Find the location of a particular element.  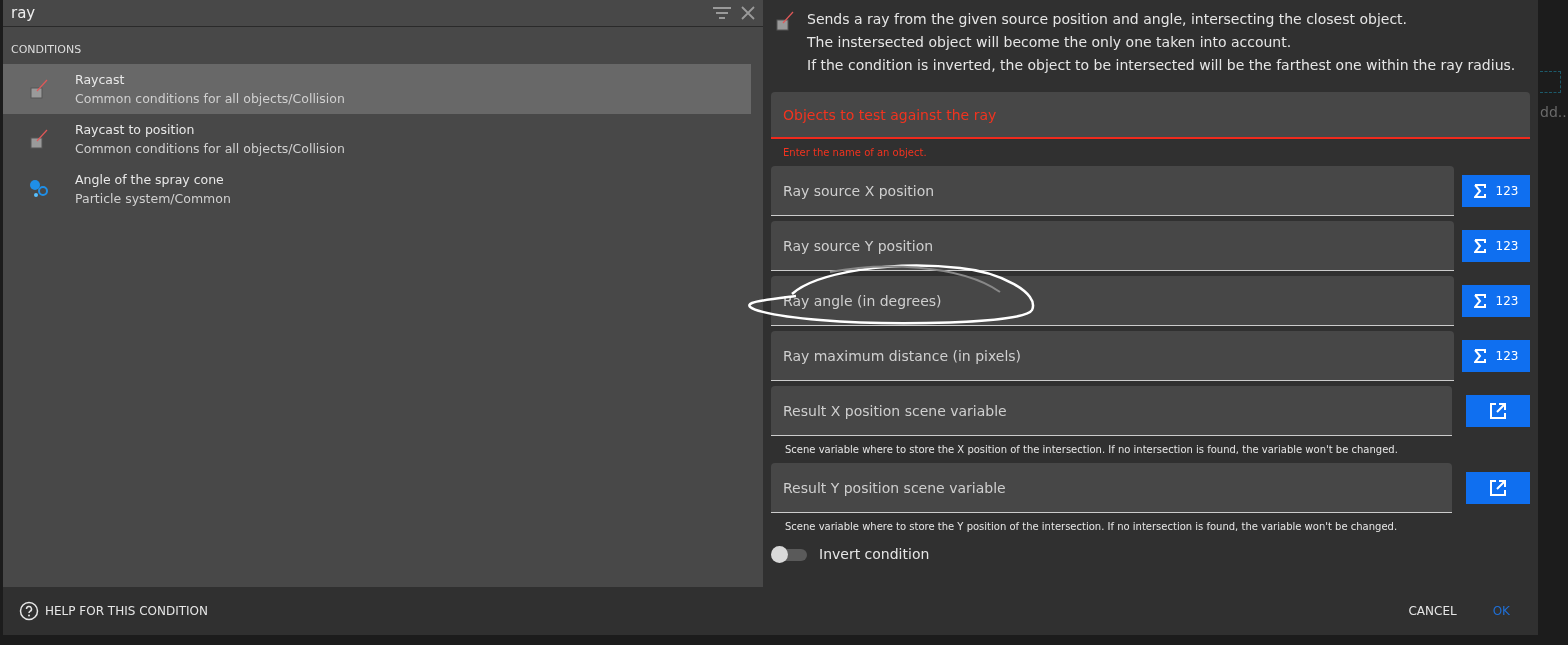

description-text: The instersected object will become the only one taken into account. is located at coordinates (1050, 42).